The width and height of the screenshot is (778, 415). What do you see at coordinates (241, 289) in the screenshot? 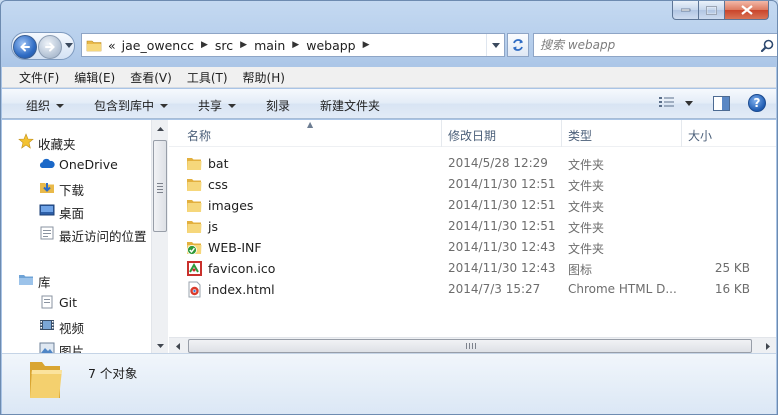
I see `file-name: index.html` at bounding box center [241, 289].